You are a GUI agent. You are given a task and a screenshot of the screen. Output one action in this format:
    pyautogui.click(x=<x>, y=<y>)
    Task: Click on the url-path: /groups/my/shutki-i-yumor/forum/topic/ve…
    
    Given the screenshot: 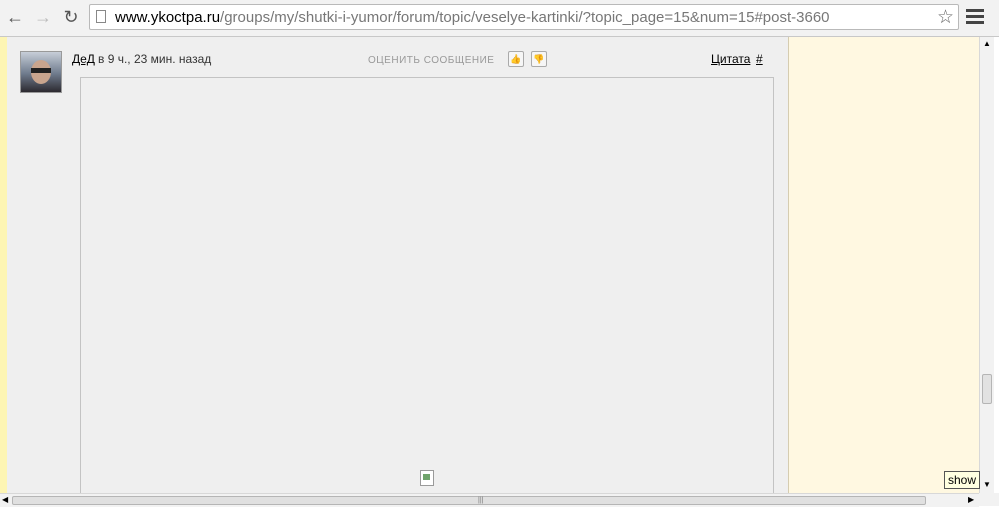 What is the action you would take?
    pyautogui.click(x=525, y=17)
    